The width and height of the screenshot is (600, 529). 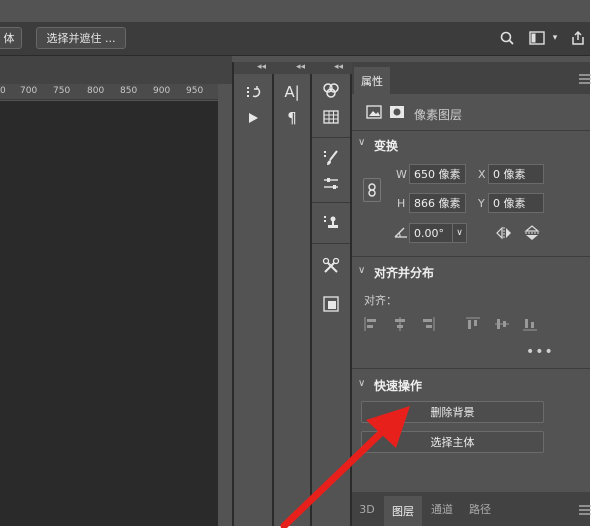 What do you see at coordinates (473, 324) in the screenshot?
I see `align-top-icon` at bounding box center [473, 324].